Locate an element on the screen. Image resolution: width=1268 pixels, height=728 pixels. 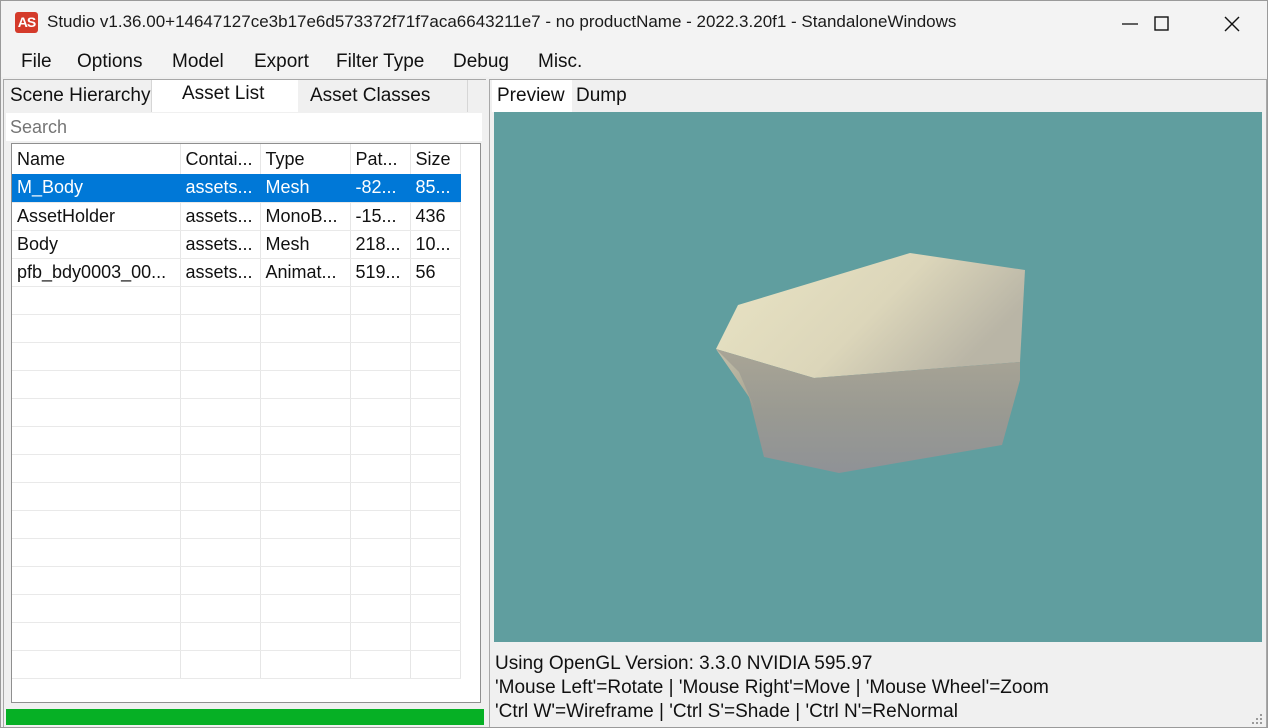
resize-grip-icon is located at coordinates (1258, 720).